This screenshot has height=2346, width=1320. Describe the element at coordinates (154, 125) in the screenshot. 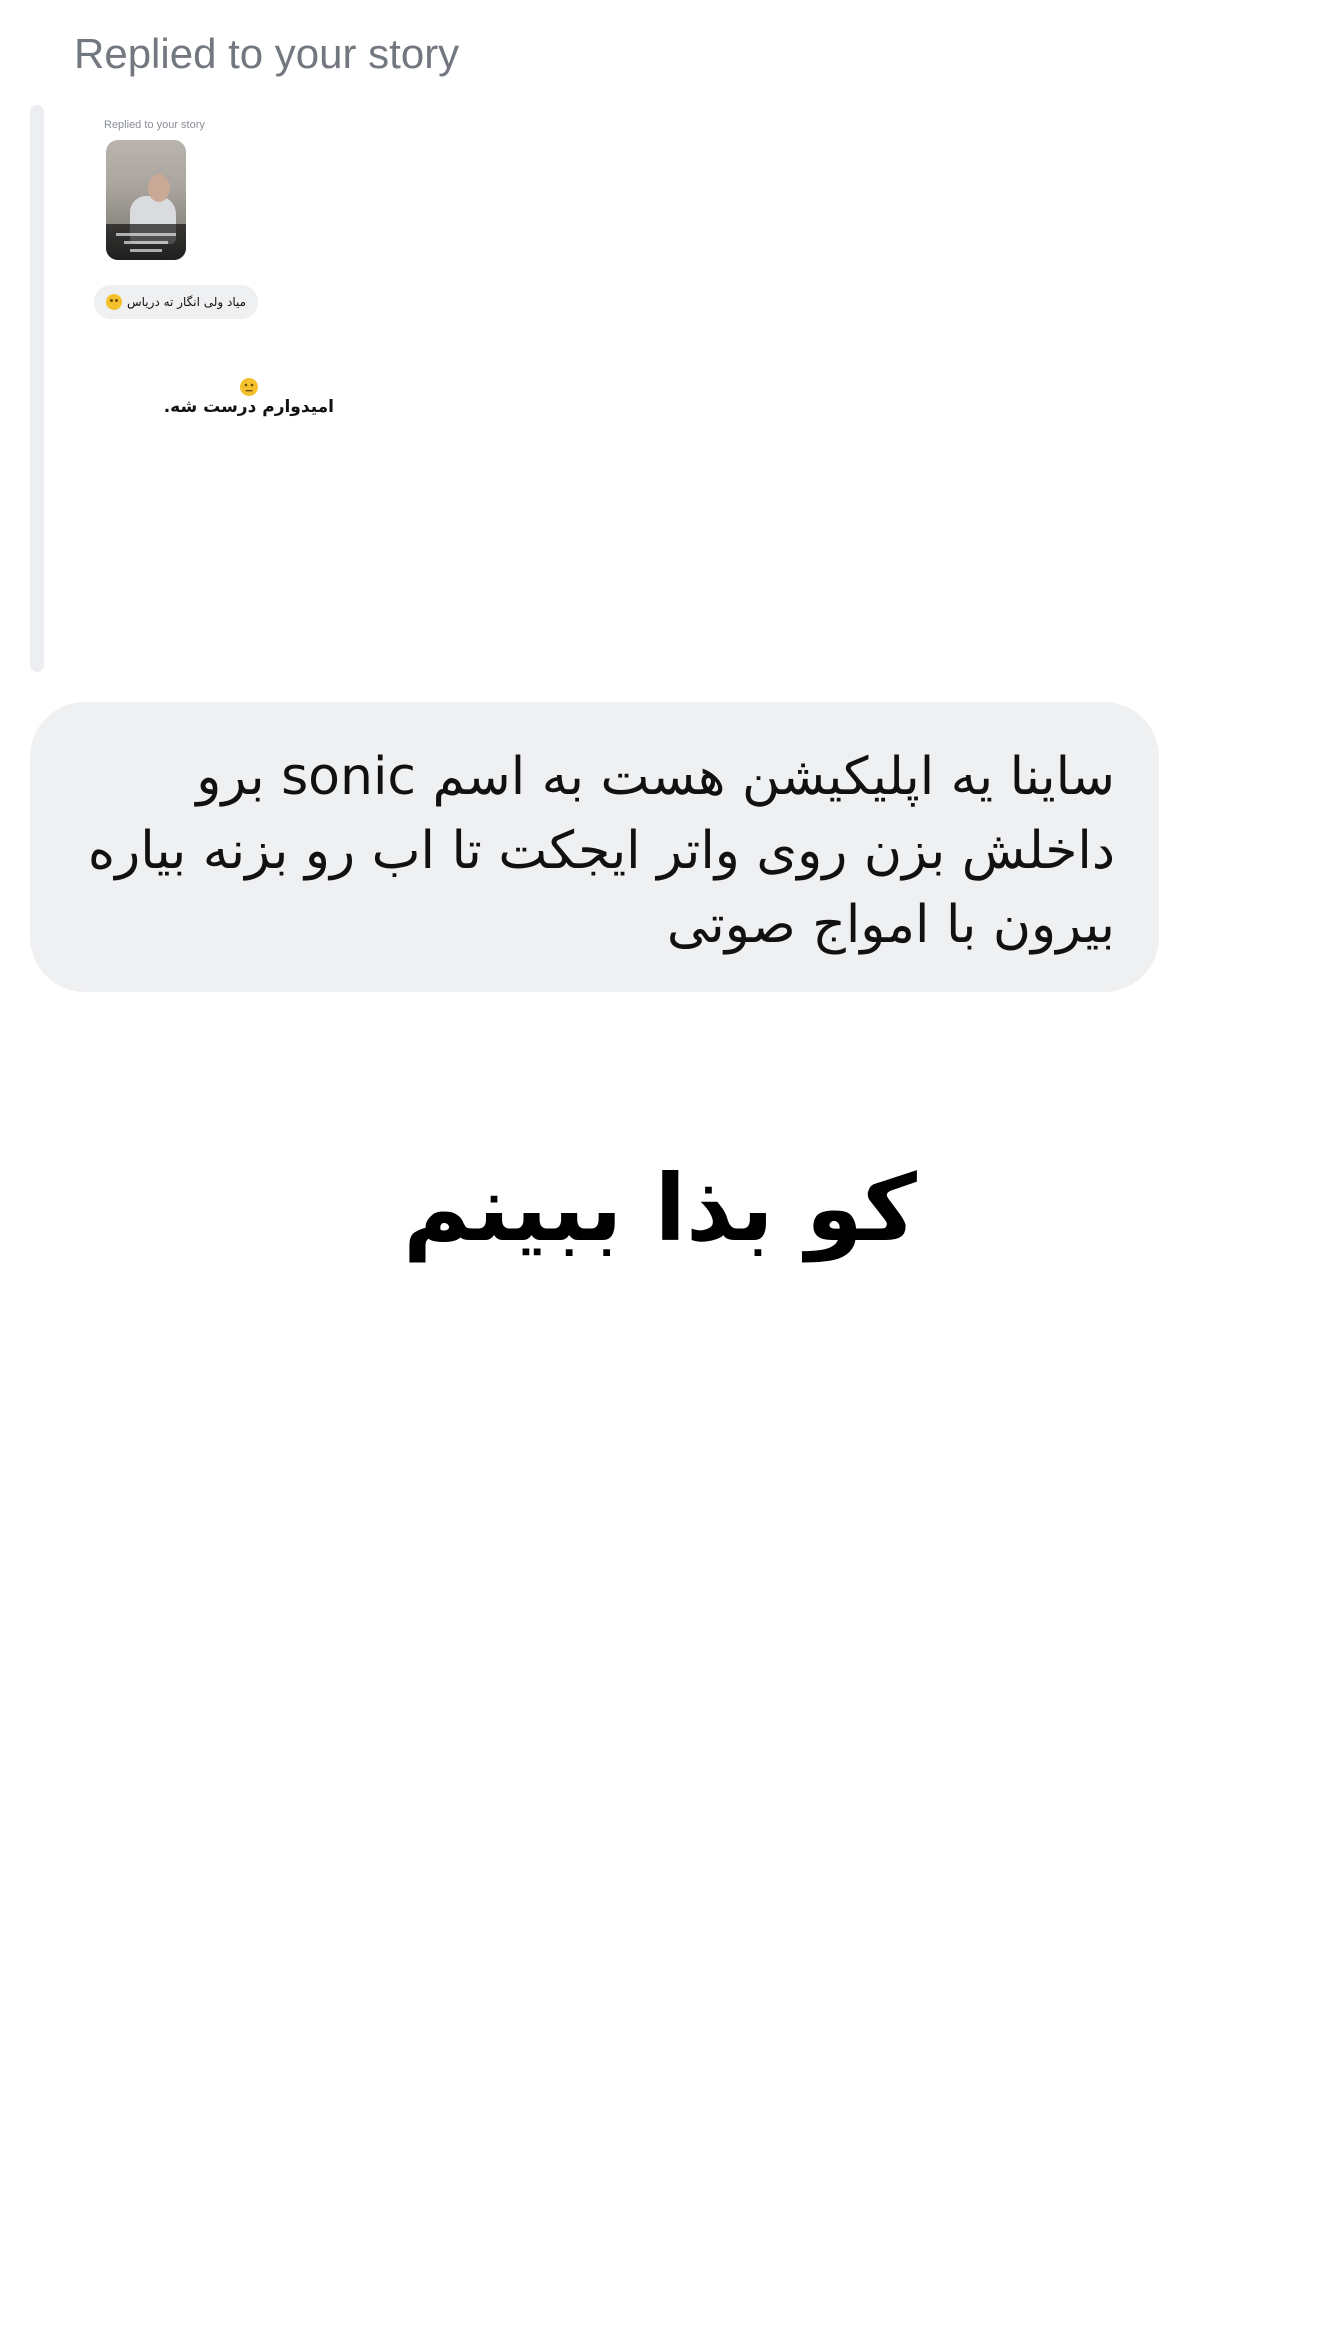

I see `quoted-story-label: Replied to your story` at that location.